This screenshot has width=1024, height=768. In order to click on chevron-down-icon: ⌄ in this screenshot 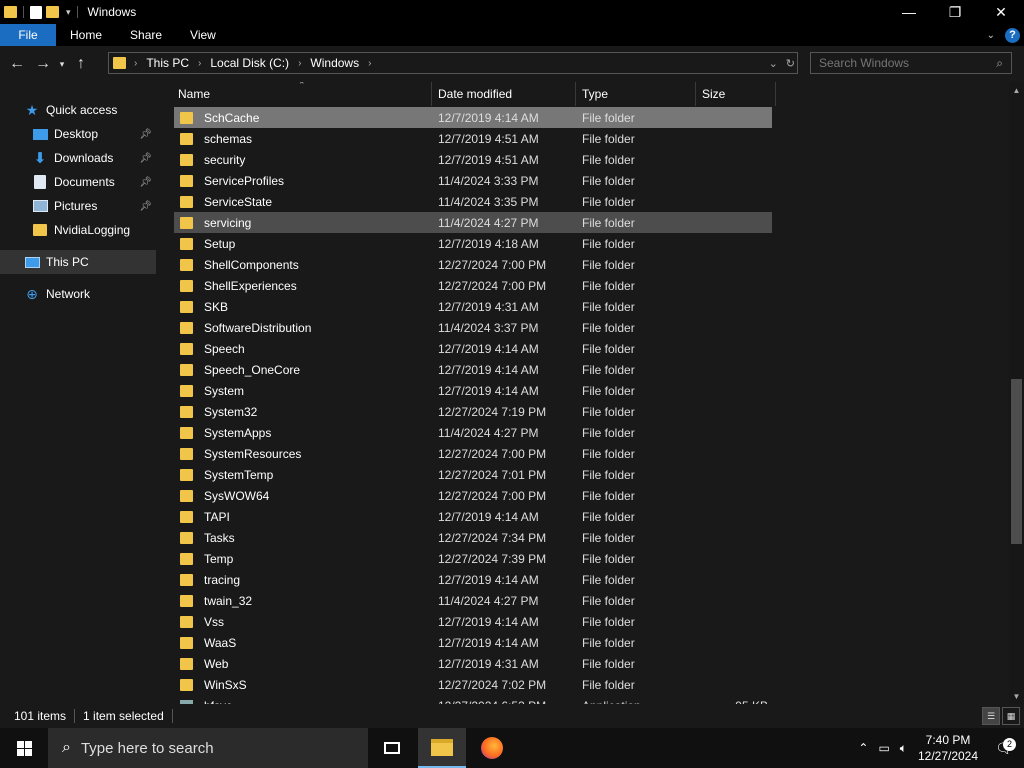, I will do `click(773, 63)`.